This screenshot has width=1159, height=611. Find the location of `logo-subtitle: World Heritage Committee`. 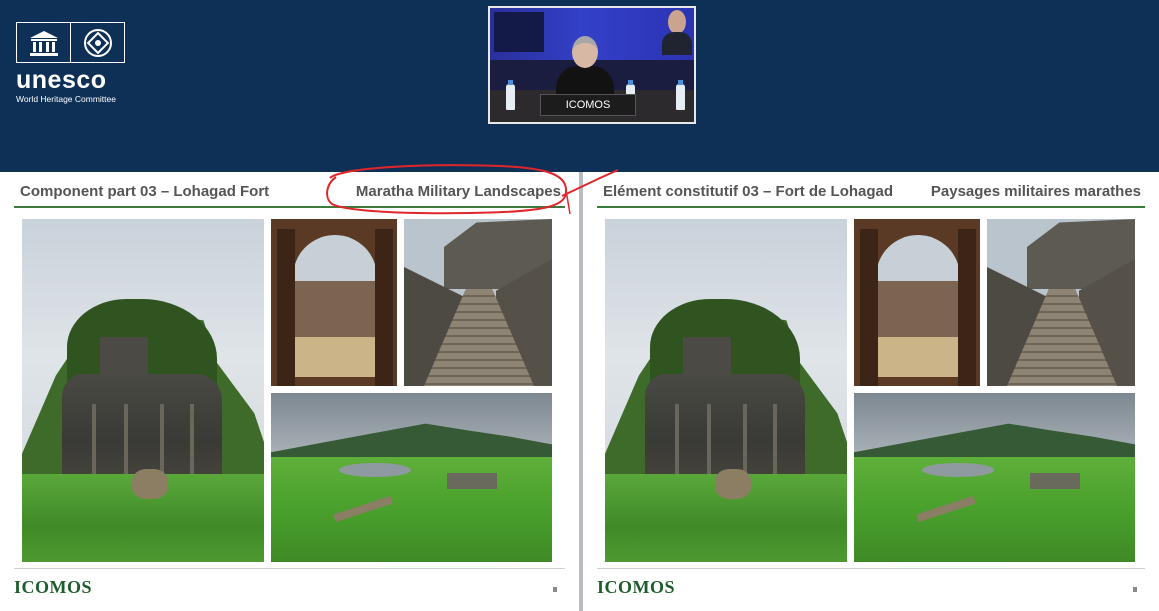

logo-subtitle: World Heritage Committee is located at coordinates (66, 99).